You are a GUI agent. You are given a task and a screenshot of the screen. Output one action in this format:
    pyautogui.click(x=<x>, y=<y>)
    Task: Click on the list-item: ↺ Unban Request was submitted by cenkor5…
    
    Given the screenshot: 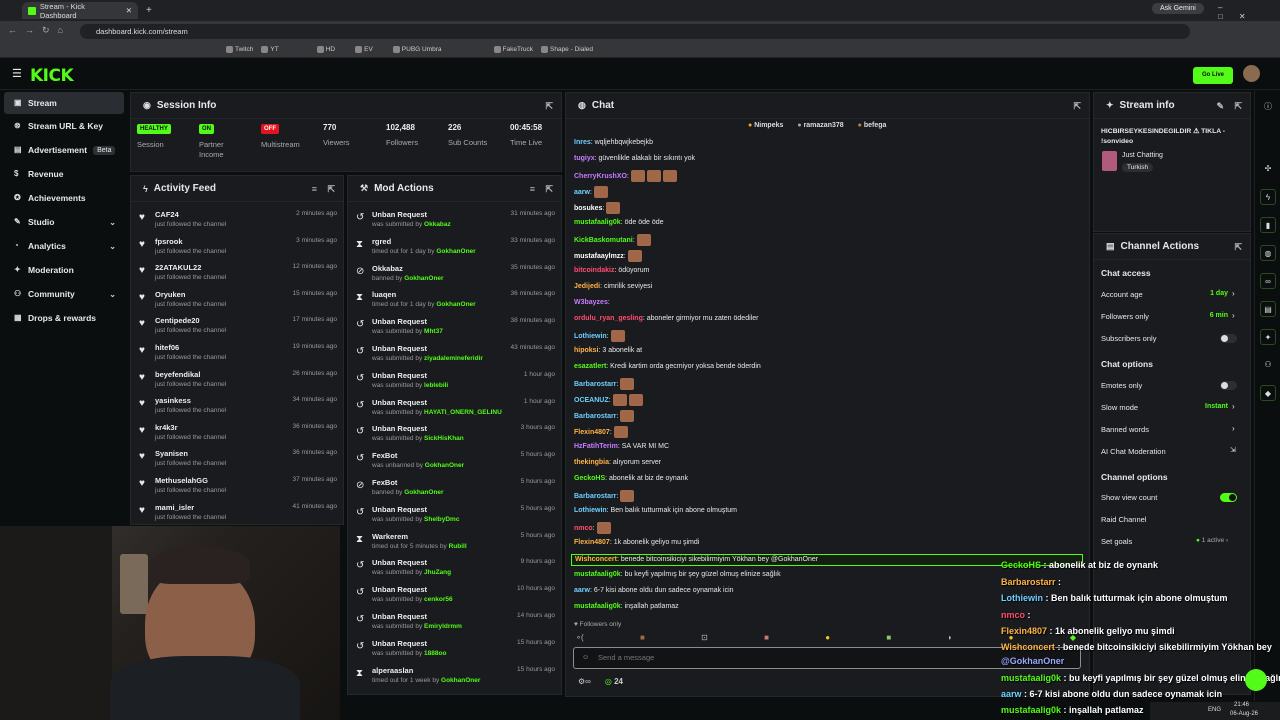 What is the action you would take?
    pyautogui.click(x=455, y=596)
    